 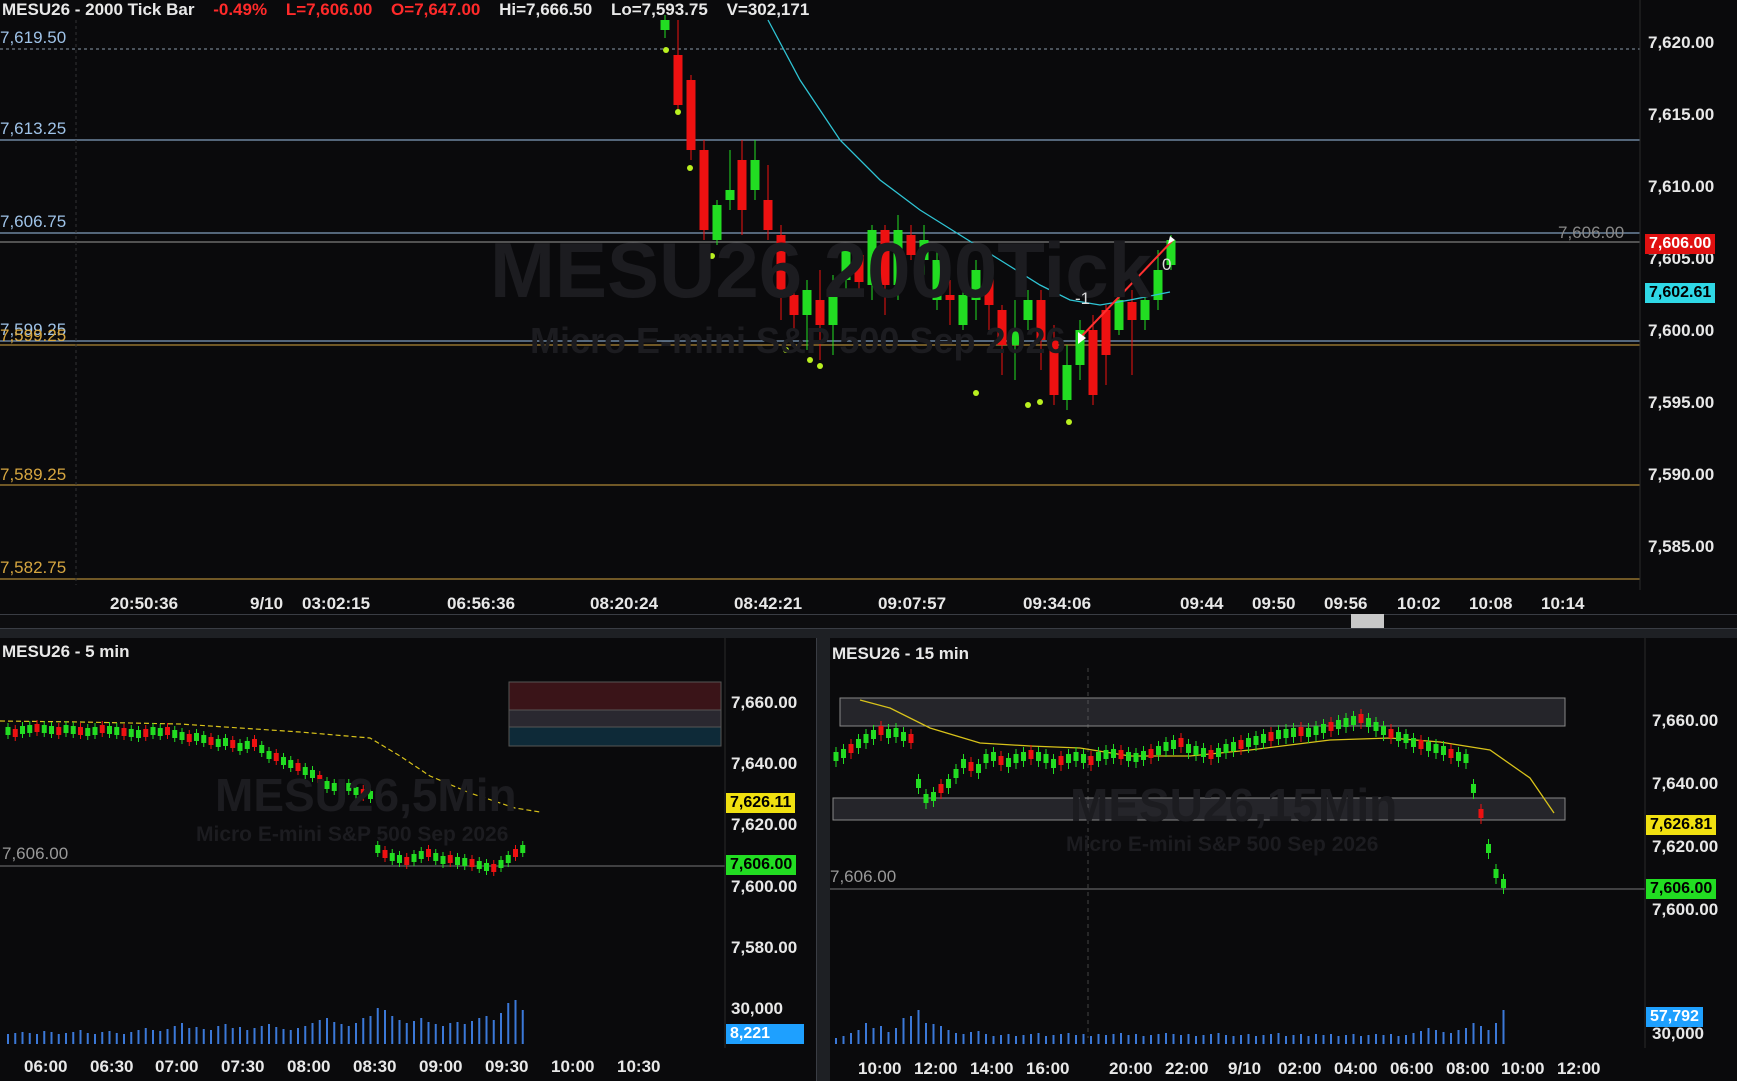 I want to click on time-tick: 10:08, so click(x=1491, y=603).